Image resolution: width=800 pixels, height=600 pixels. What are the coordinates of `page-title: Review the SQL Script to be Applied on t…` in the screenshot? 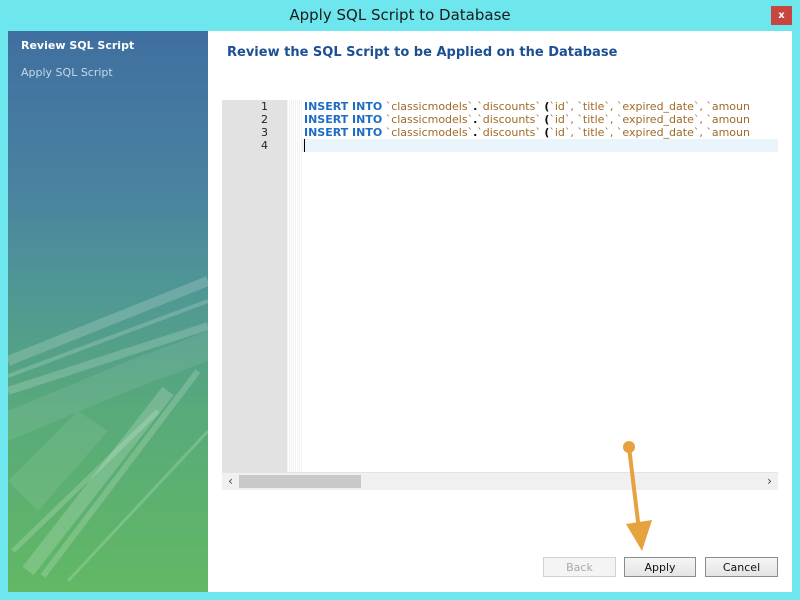 It's located at (422, 52).